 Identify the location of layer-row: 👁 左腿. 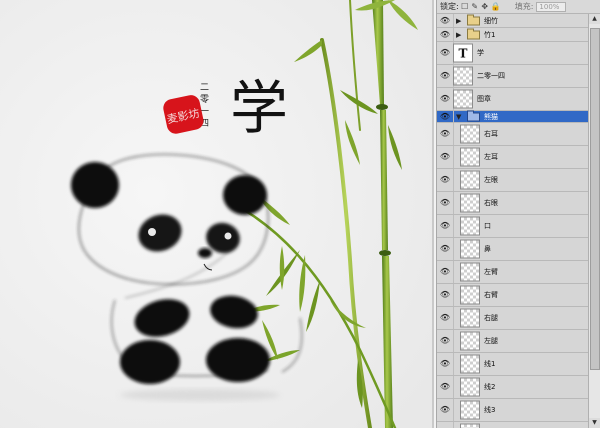
(513, 341).